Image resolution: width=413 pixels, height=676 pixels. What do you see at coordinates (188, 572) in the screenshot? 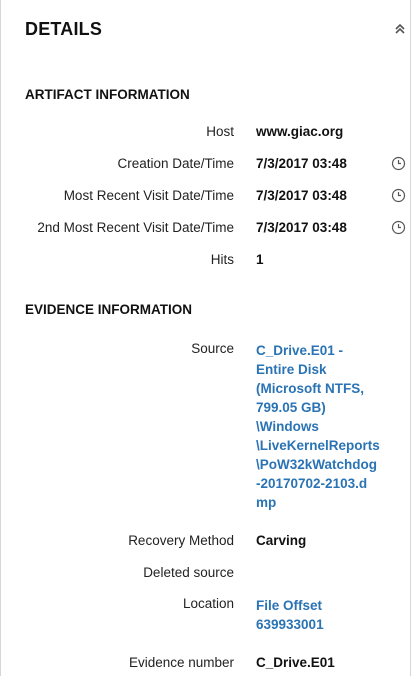
I see `deleted-source-label: Deleted source` at bounding box center [188, 572].